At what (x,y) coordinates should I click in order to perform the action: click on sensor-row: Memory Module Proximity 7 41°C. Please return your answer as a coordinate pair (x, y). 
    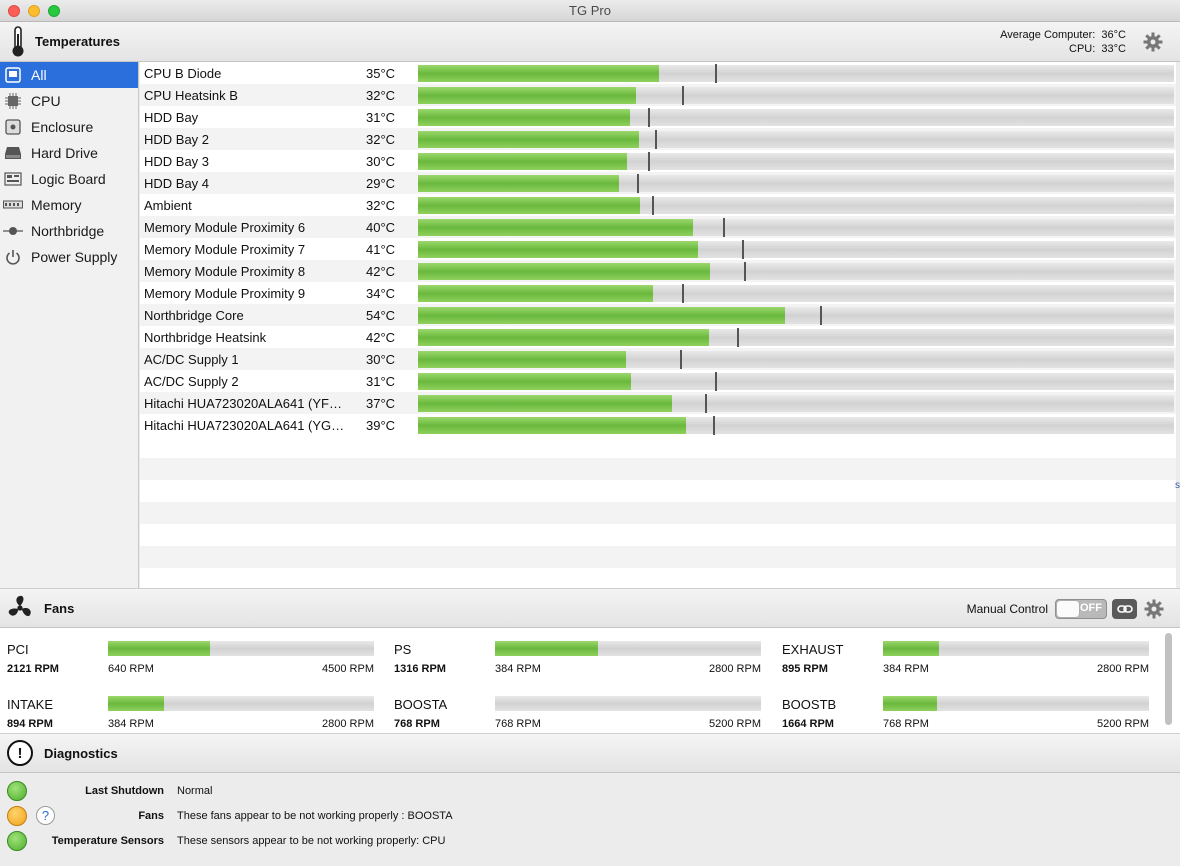
    Looking at the image, I should click on (658, 249).